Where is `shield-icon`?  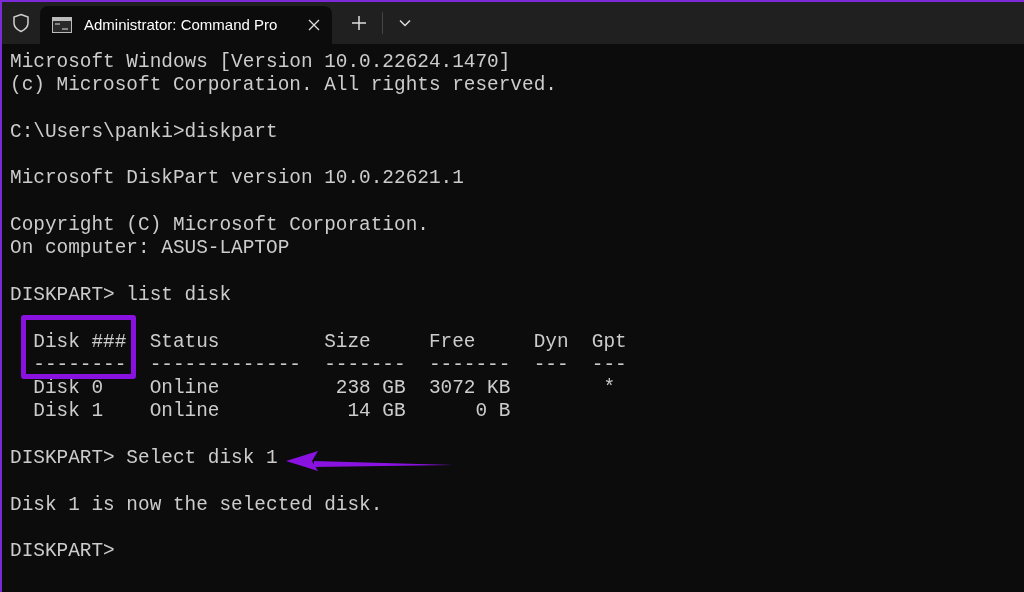 shield-icon is located at coordinates (21, 23).